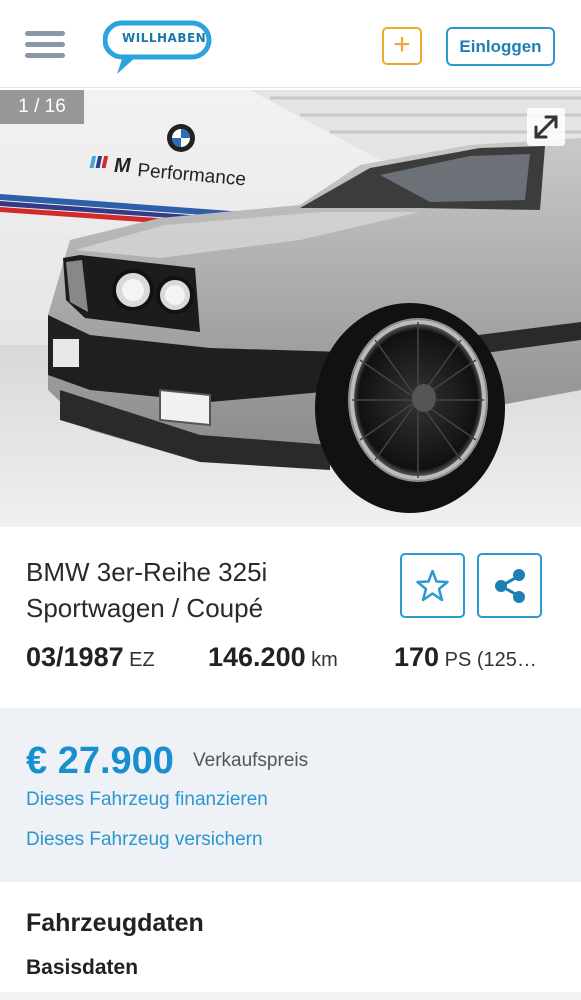 This screenshot has width=581, height=1000. I want to click on title-line-2: Sportwagen / Coupé, so click(145, 608).